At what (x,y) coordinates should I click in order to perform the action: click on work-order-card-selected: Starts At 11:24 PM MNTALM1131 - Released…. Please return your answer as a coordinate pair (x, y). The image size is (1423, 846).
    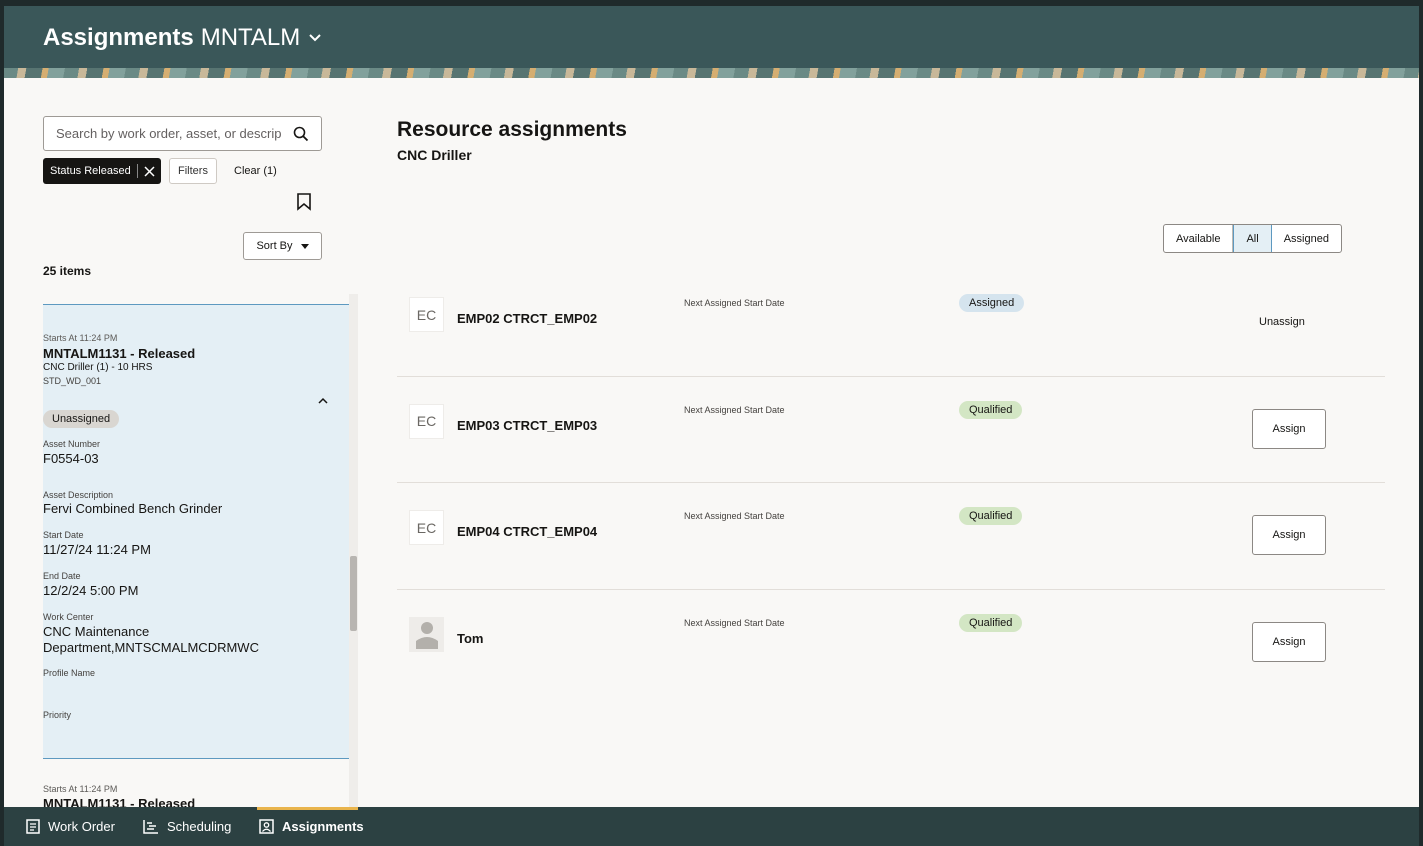
    Looking at the image, I should click on (196, 531).